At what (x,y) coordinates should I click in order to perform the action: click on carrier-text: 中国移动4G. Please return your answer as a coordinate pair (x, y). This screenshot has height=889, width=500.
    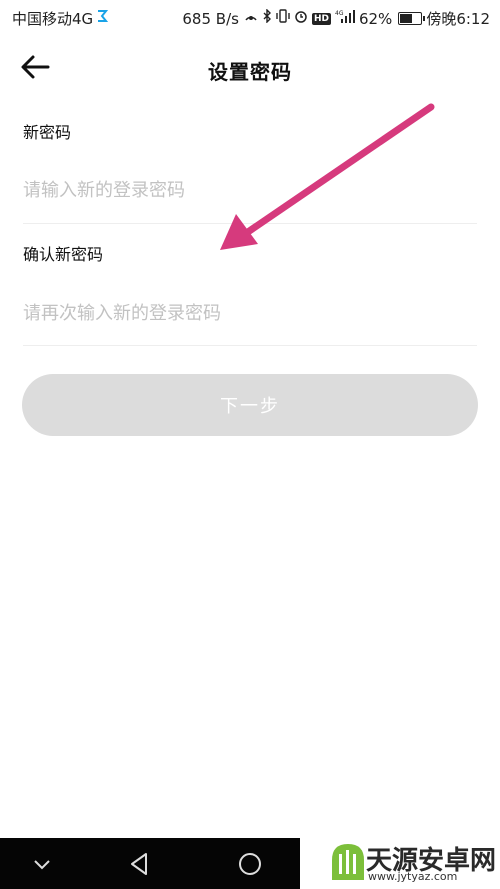
    Looking at the image, I should click on (53, 19).